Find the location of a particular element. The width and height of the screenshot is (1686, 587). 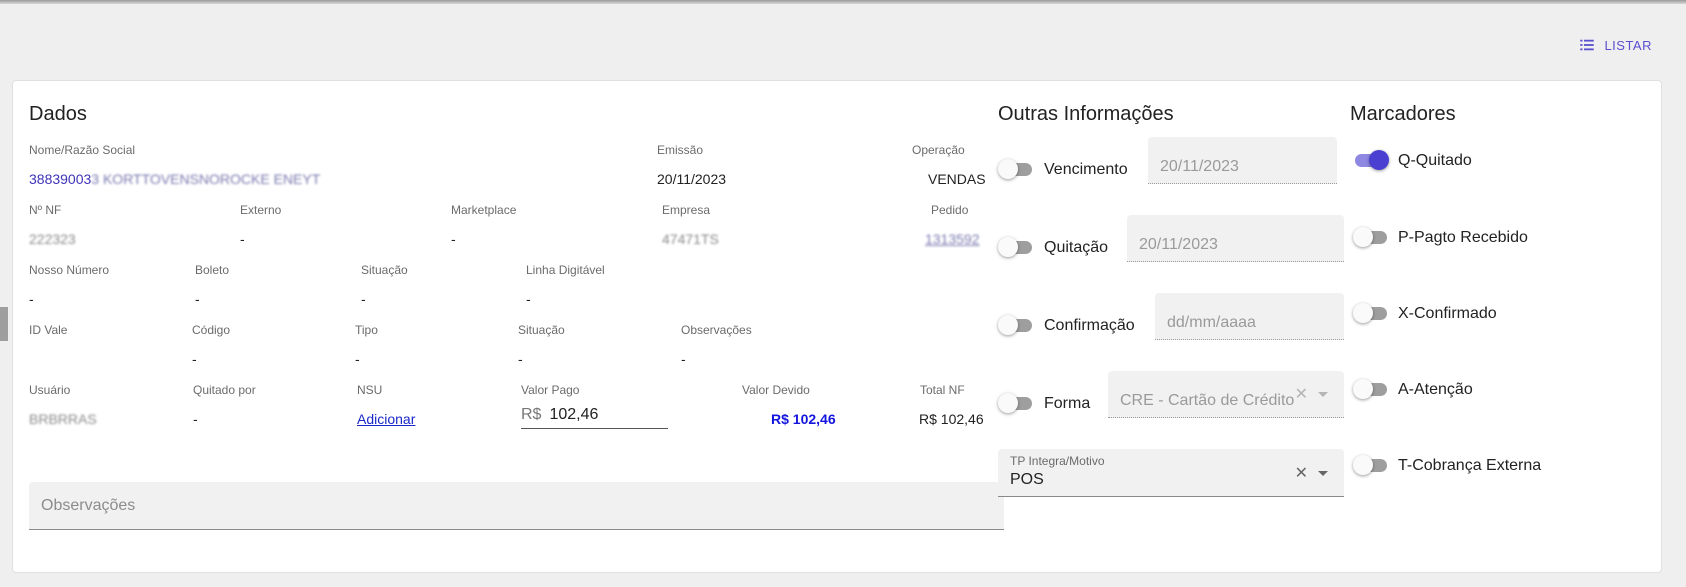

marcador-toggle-confirmado is located at coordinates (1371, 313).